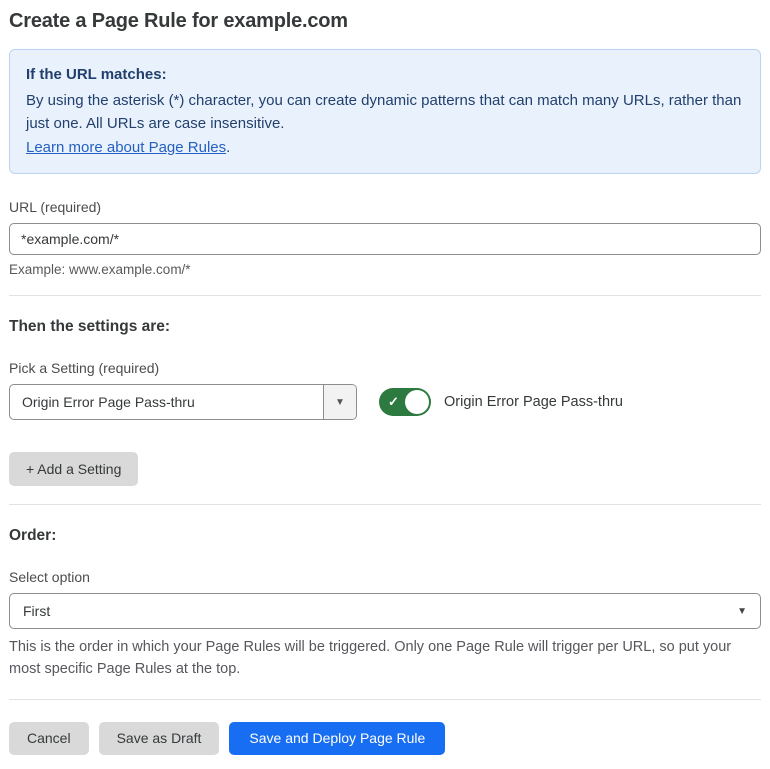 This screenshot has height=769, width=770. What do you see at coordinates (178, 21) in the screenshot?
I see `page-title: Create a Page Rule for example.com` at bounding box center [178, 21].